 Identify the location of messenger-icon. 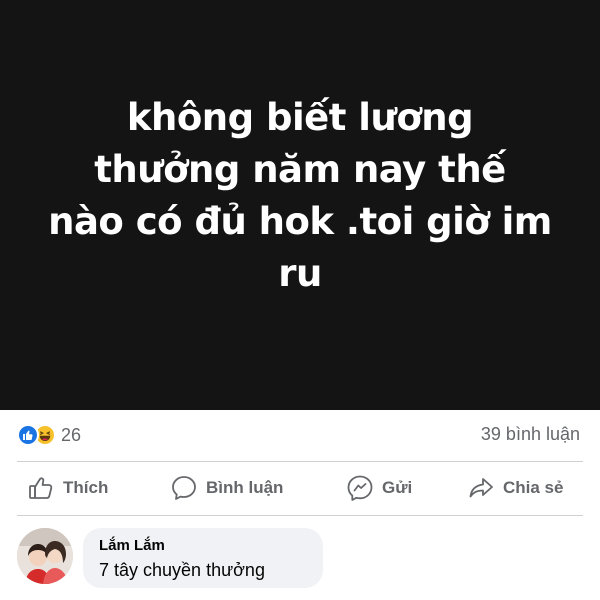
(360, 488).